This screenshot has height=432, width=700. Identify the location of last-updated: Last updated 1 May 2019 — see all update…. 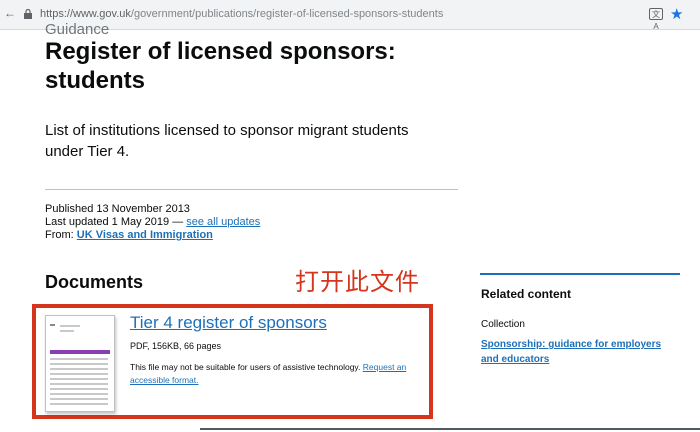
(152, 222).